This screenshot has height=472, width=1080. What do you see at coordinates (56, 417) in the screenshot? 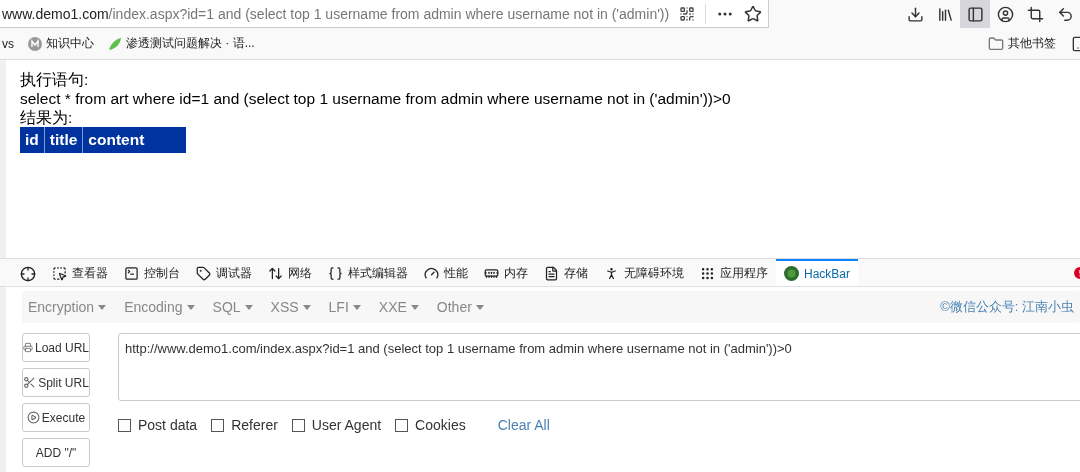
I see `hackbar-button: Execute` at bounding box center [56, 417].